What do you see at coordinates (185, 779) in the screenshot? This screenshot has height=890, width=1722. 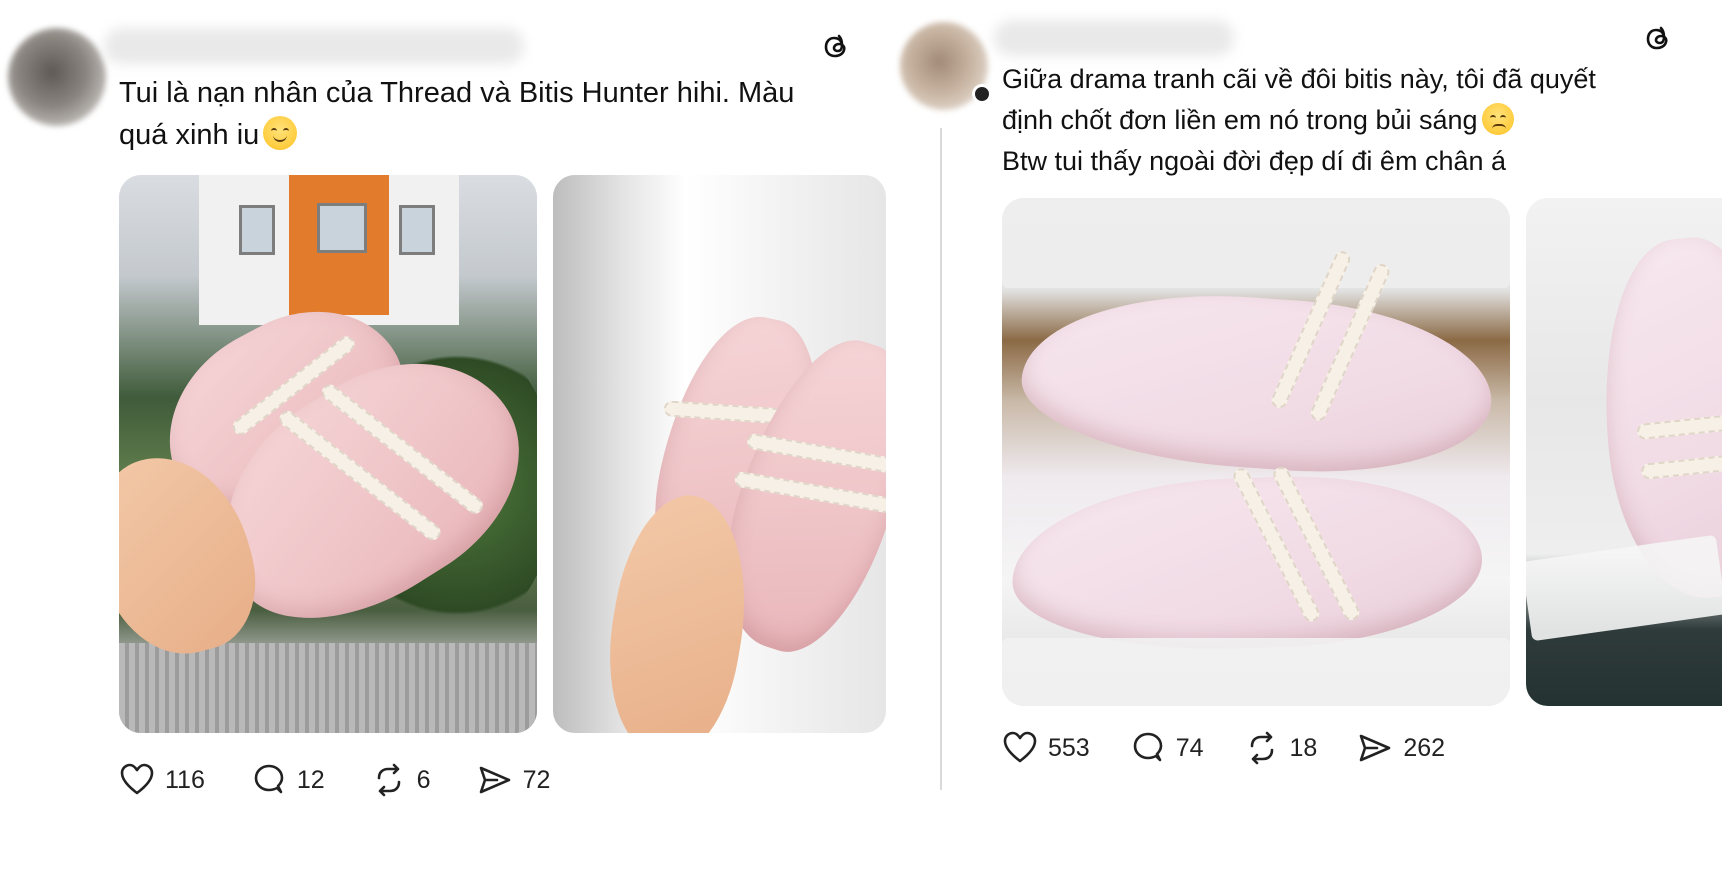 I see `like-count: 116` at bounding box center [185, 779].